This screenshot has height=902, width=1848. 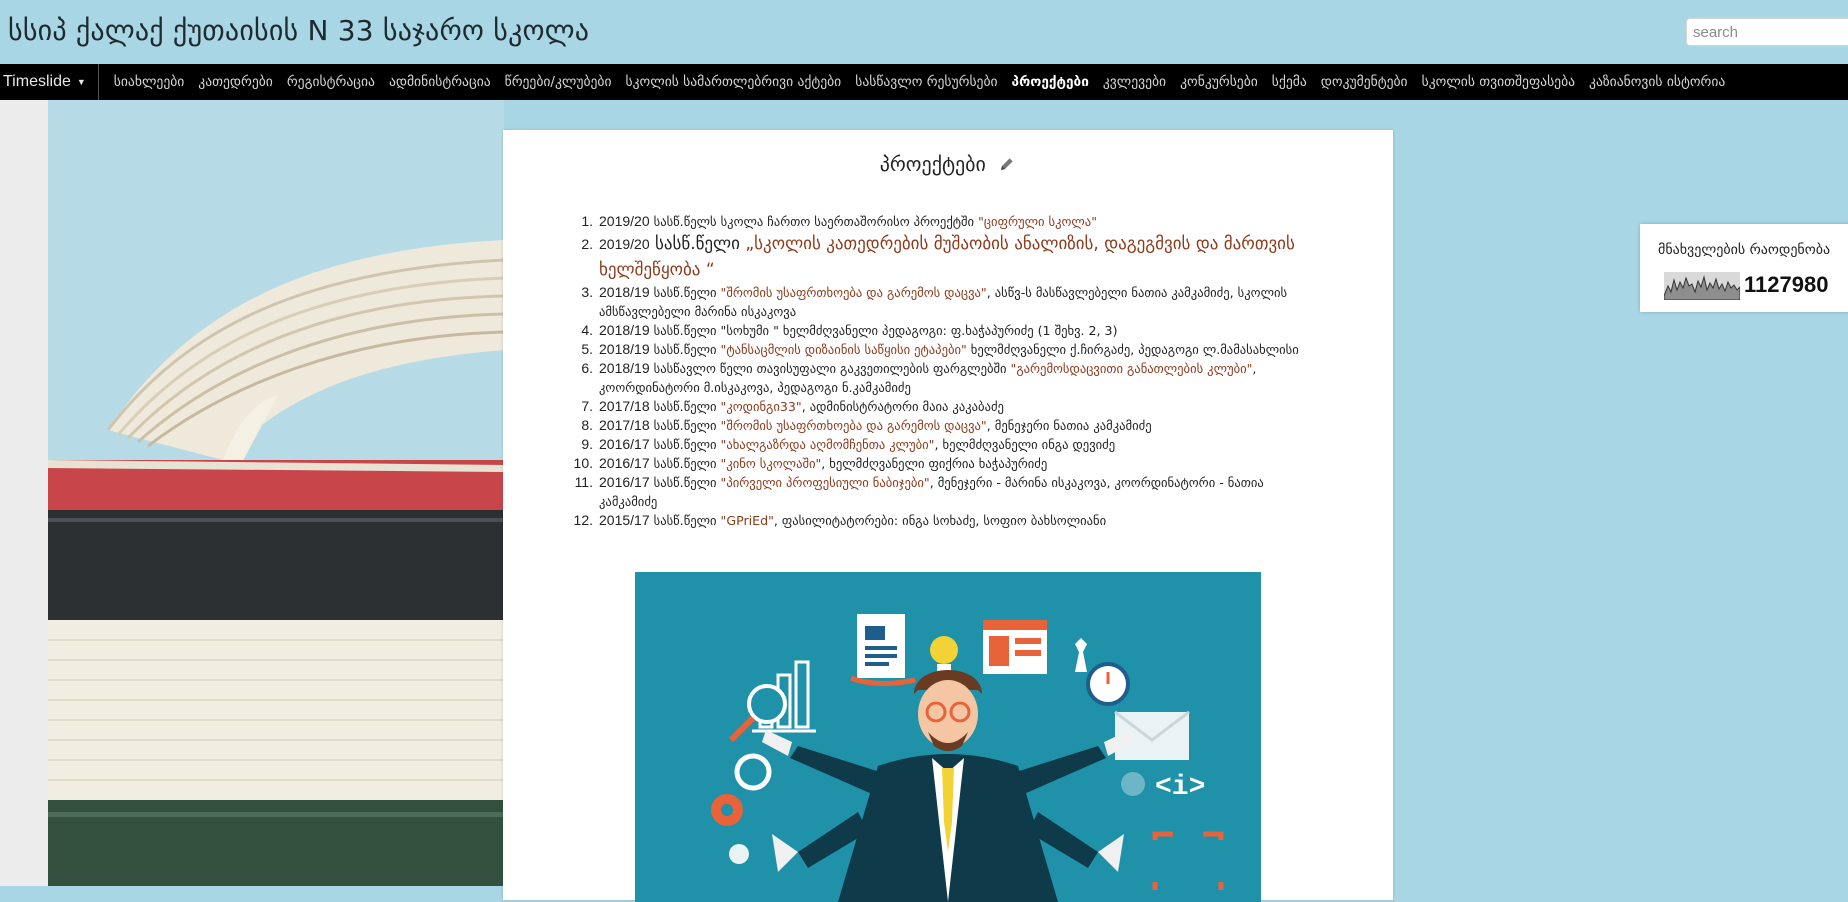 I want to click on project-link: "გარემოსდაცვითი განათლების კლუბი", so click(x=1132, y=368).